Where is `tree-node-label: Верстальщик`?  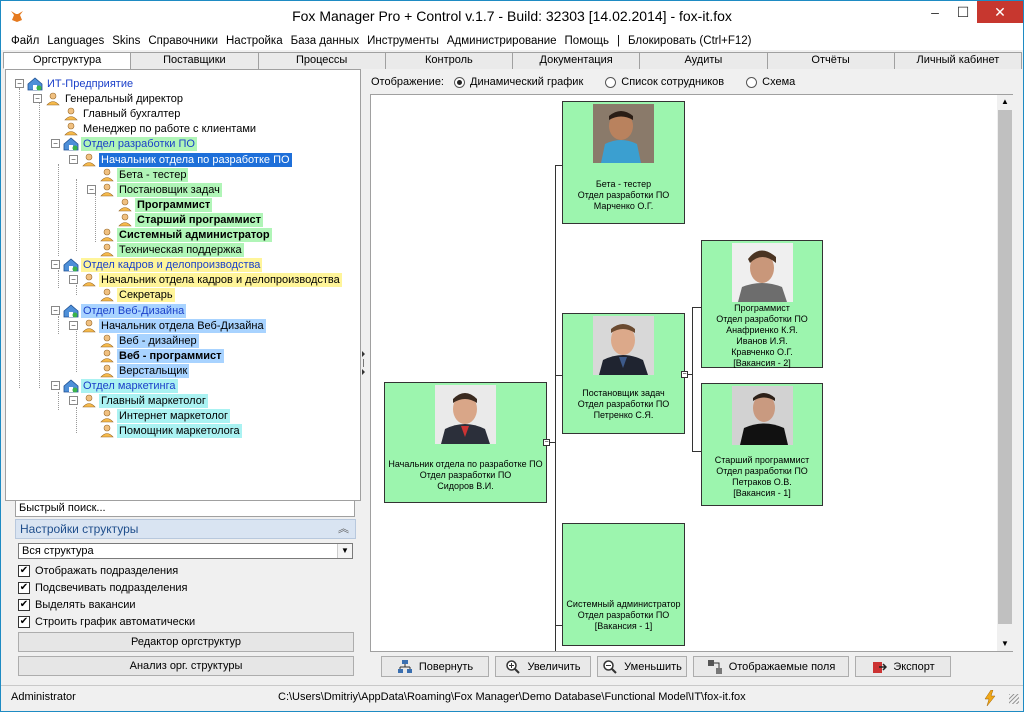 tree-node-label: Верстальщик is located at coordinates (153, 370).